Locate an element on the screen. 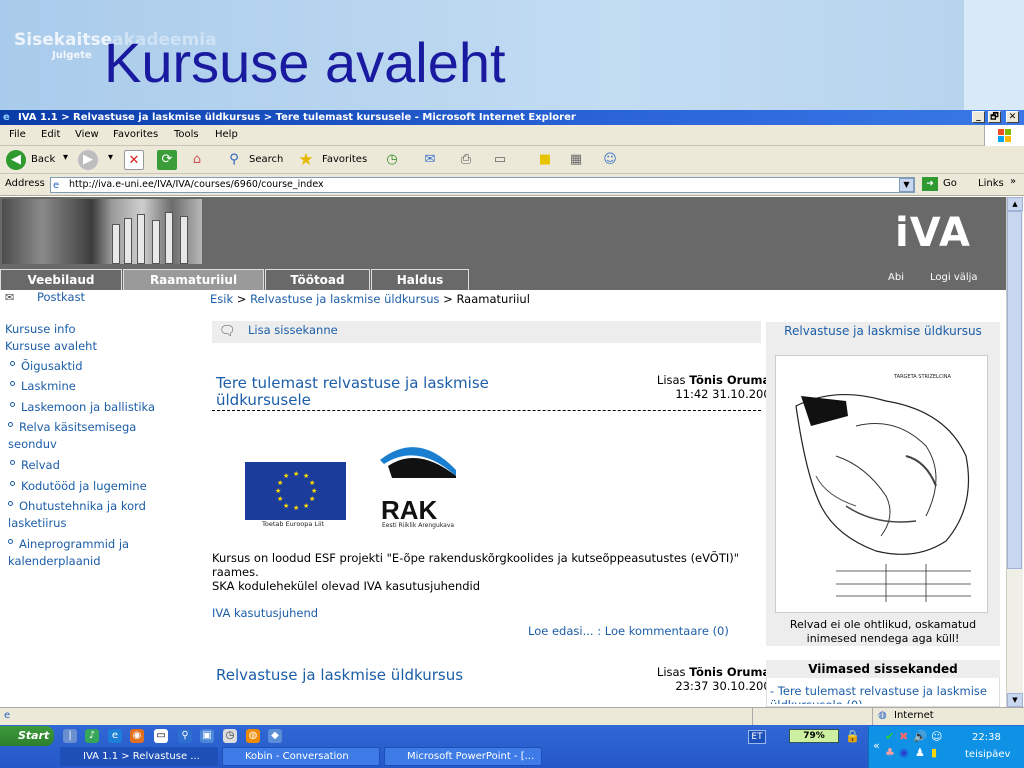 The height and width of the screenshot is (768, 1024). logout-link: Logi välja is located at coordinates (954, 277).